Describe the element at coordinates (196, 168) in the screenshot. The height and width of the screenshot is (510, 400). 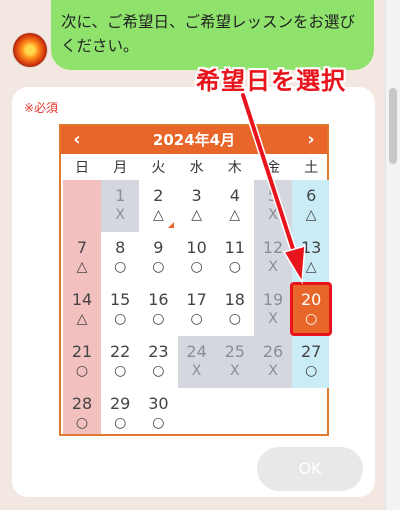
I see `weekday-label: 水` at that location.